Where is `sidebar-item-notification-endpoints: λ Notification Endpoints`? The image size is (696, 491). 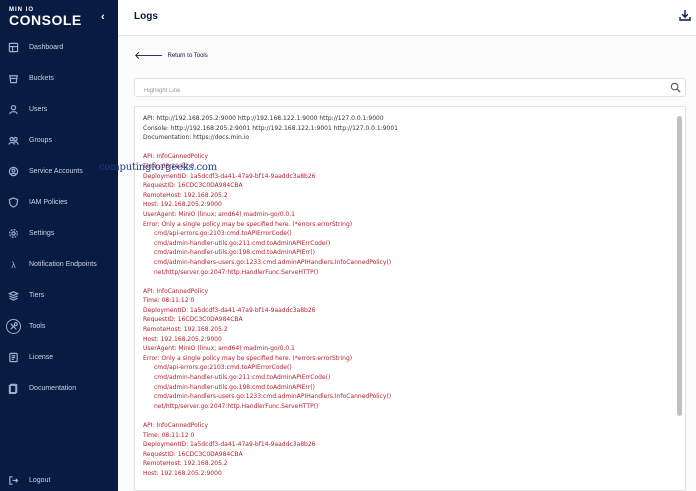
sidebar-item-notification-endpoints: λ Notification Endpoints is located at coordinates (59, 264).